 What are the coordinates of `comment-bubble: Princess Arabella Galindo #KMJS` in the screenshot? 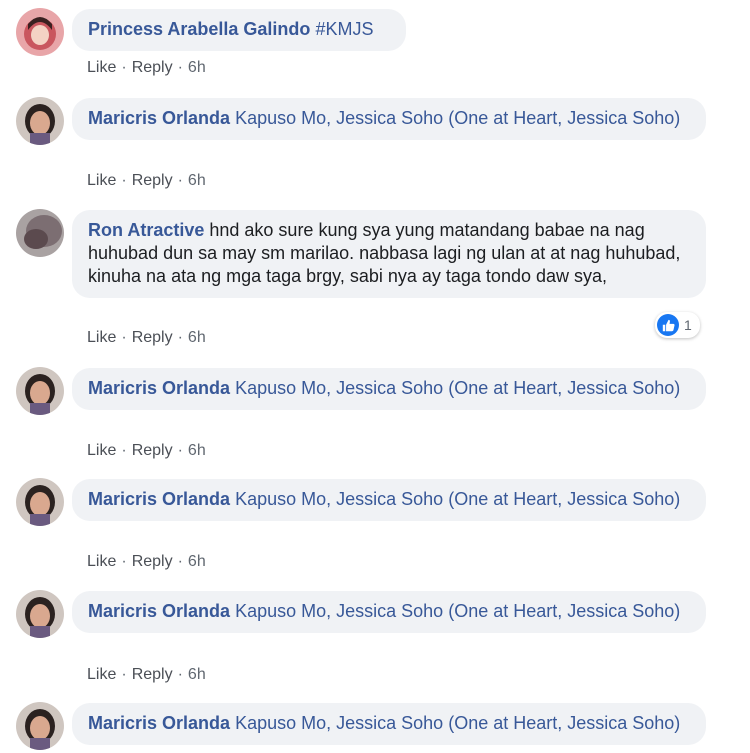 It's located at (239, 30).